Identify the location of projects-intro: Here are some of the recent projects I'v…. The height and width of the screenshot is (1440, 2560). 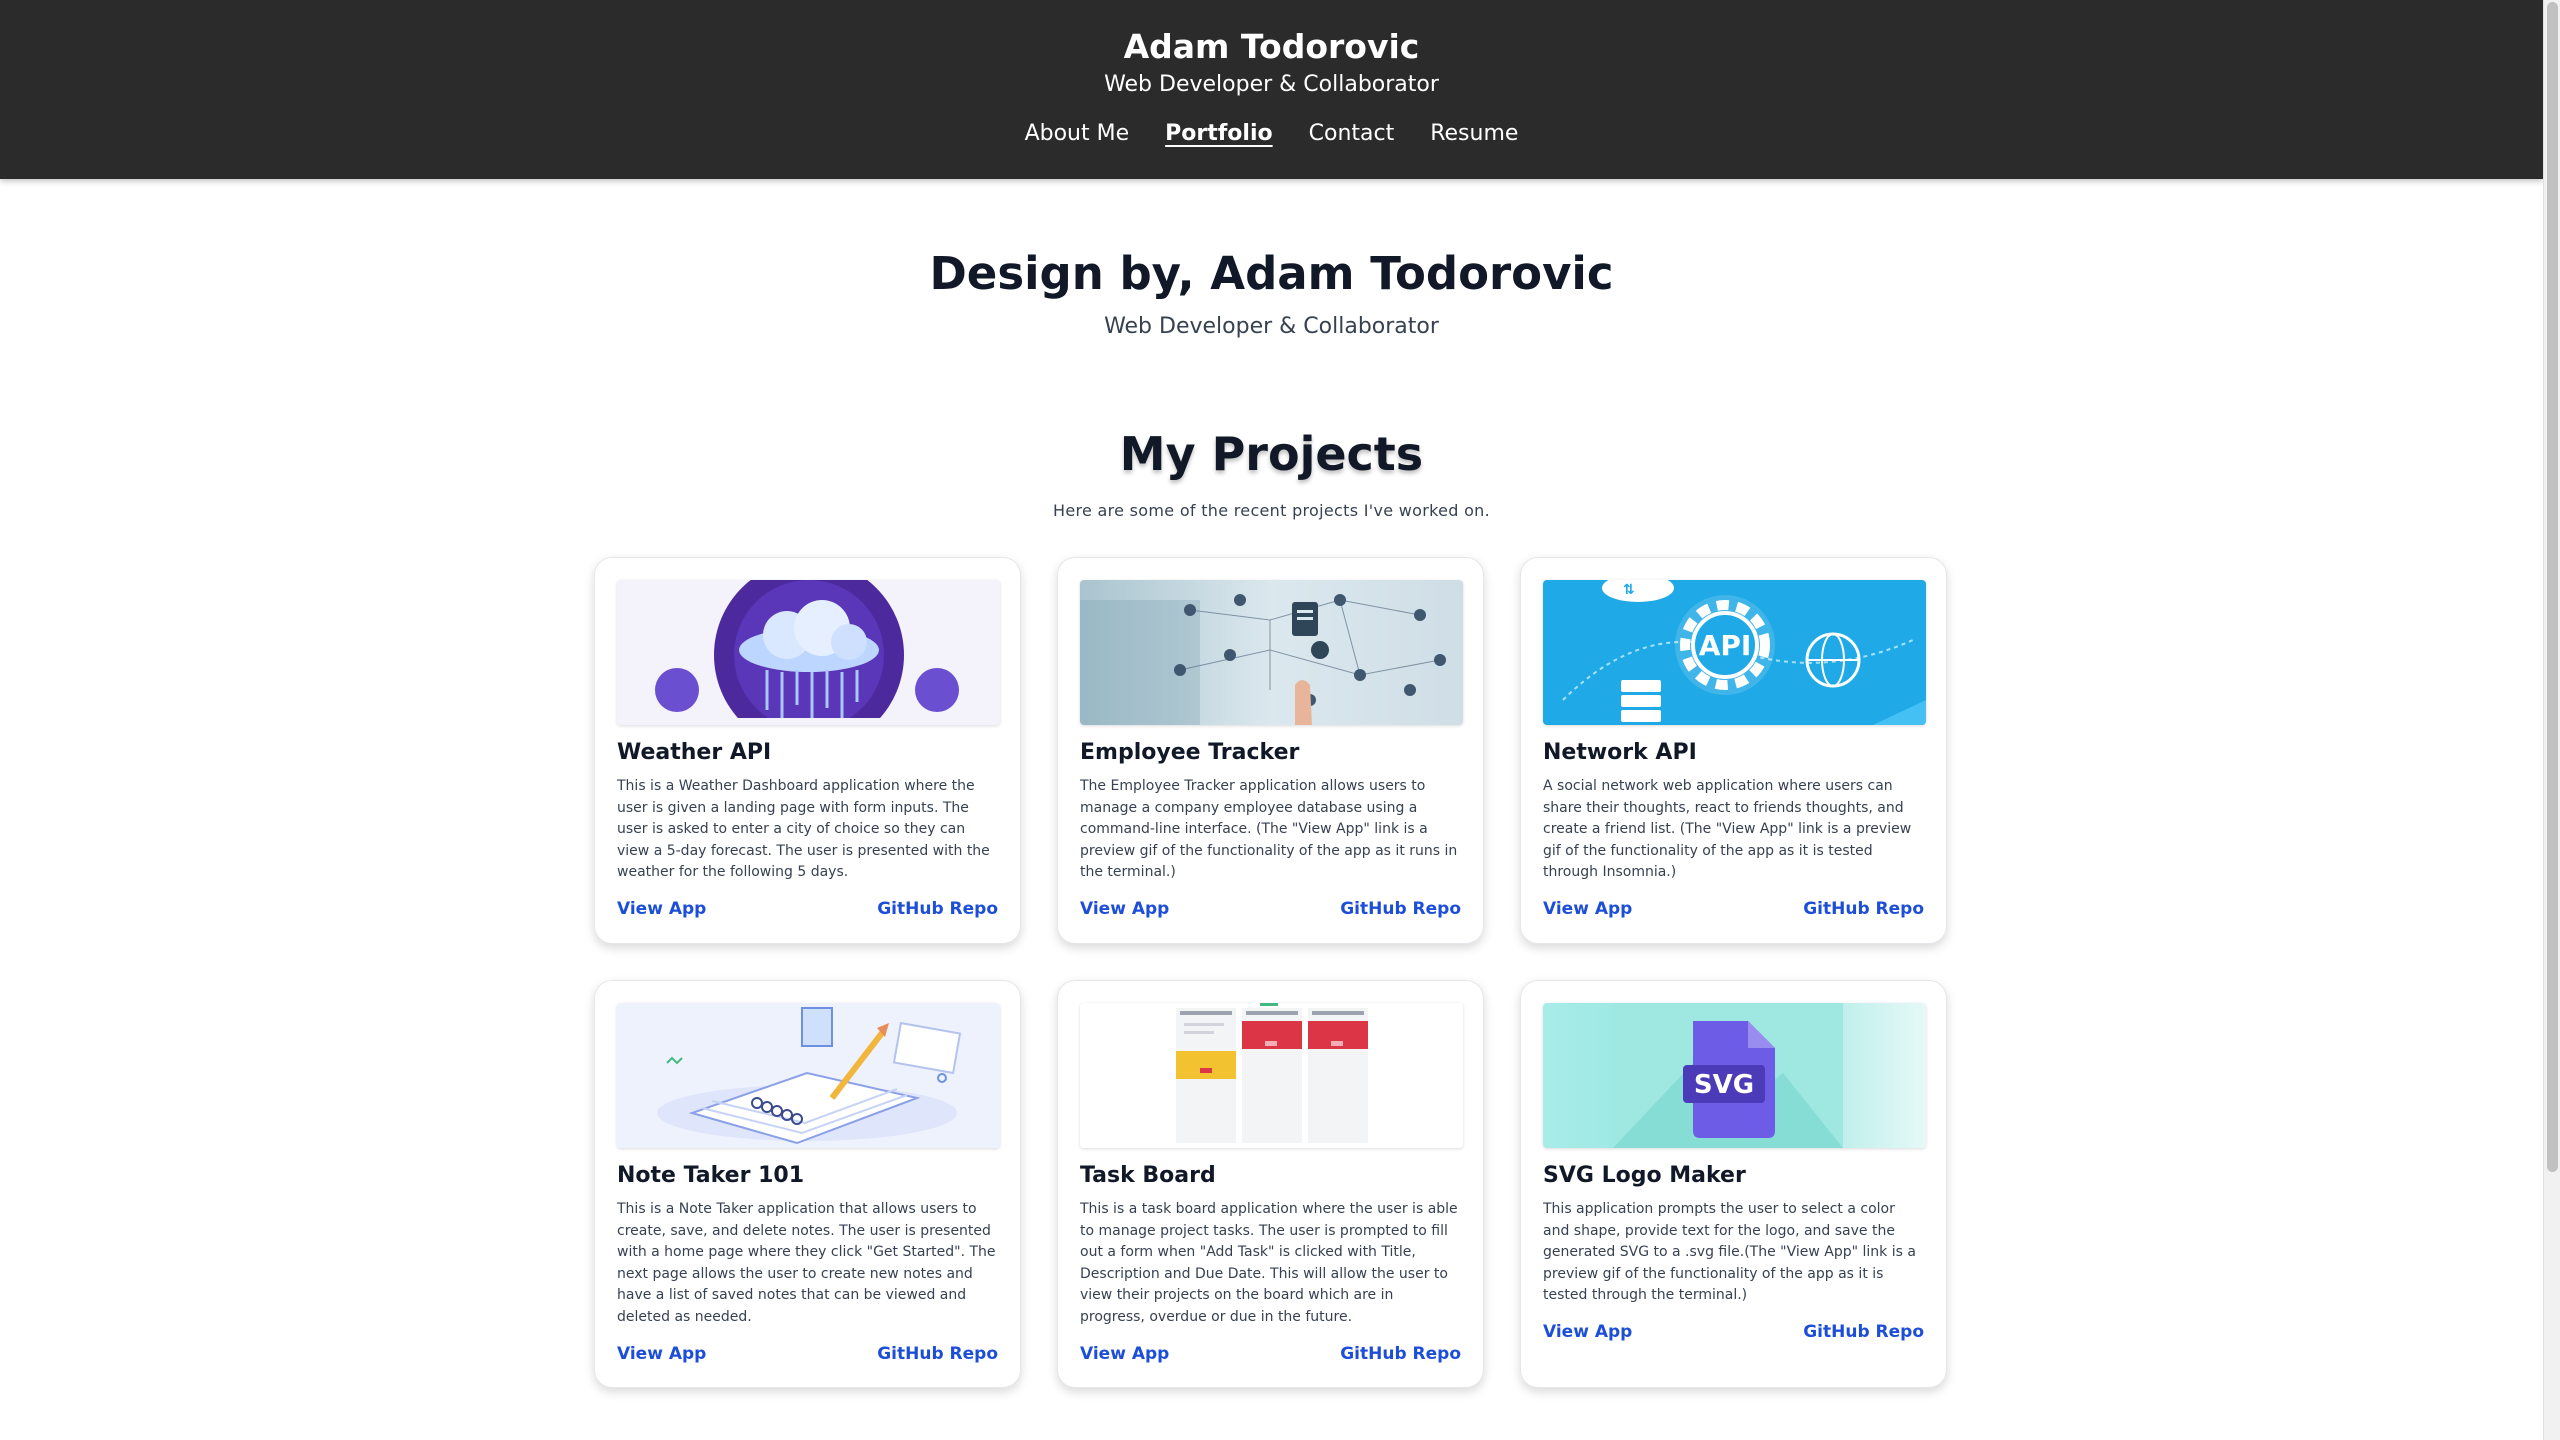
(1271, 510).